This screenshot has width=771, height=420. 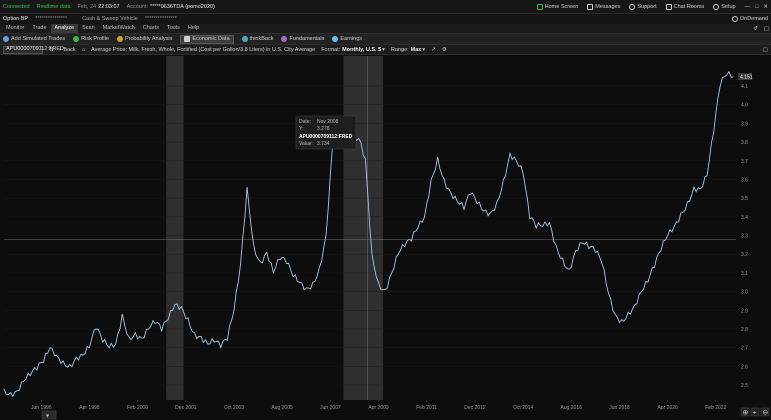 What do you see at coordinates (330, 408) in the screenshot?
I see `x-tick-label: Jun 2007` at bounding box center [330, 408].